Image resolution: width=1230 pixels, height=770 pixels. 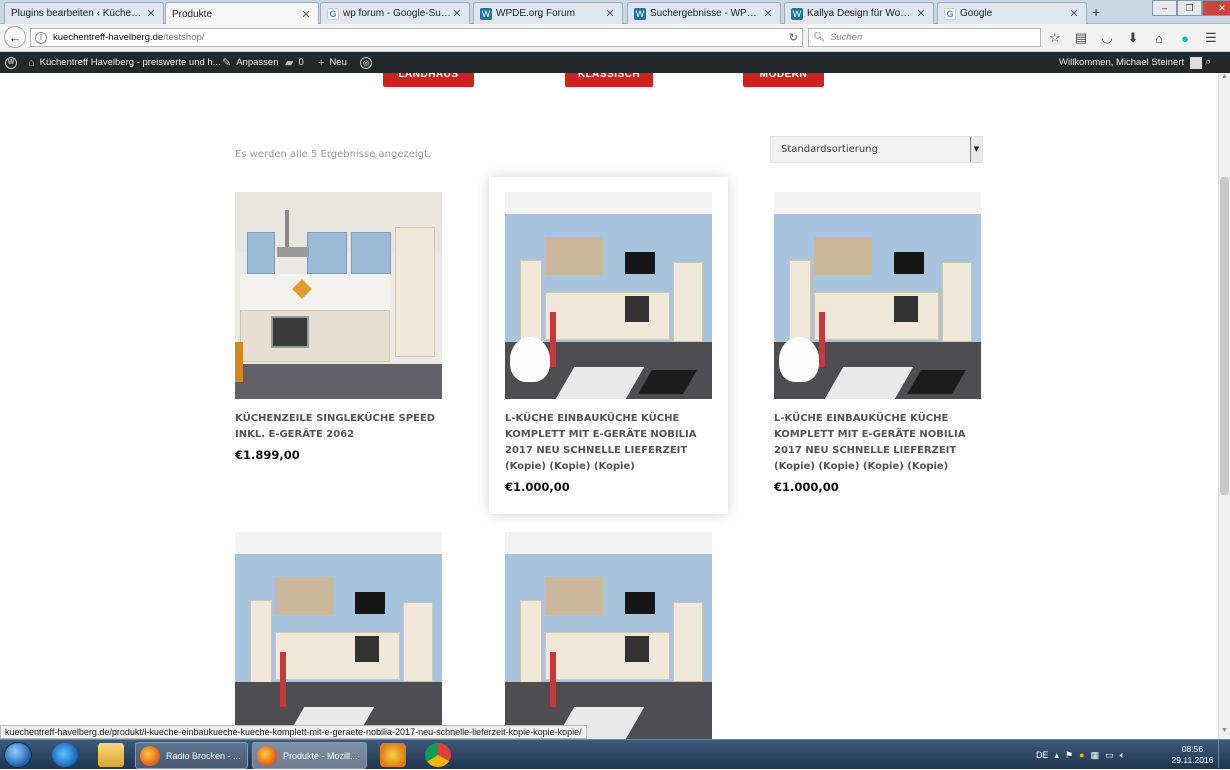 What do you see at coordinates (1224, 79) in the screenshot?
I see `scroll-up-icon: ▲` at bounding box center [1224, 79].